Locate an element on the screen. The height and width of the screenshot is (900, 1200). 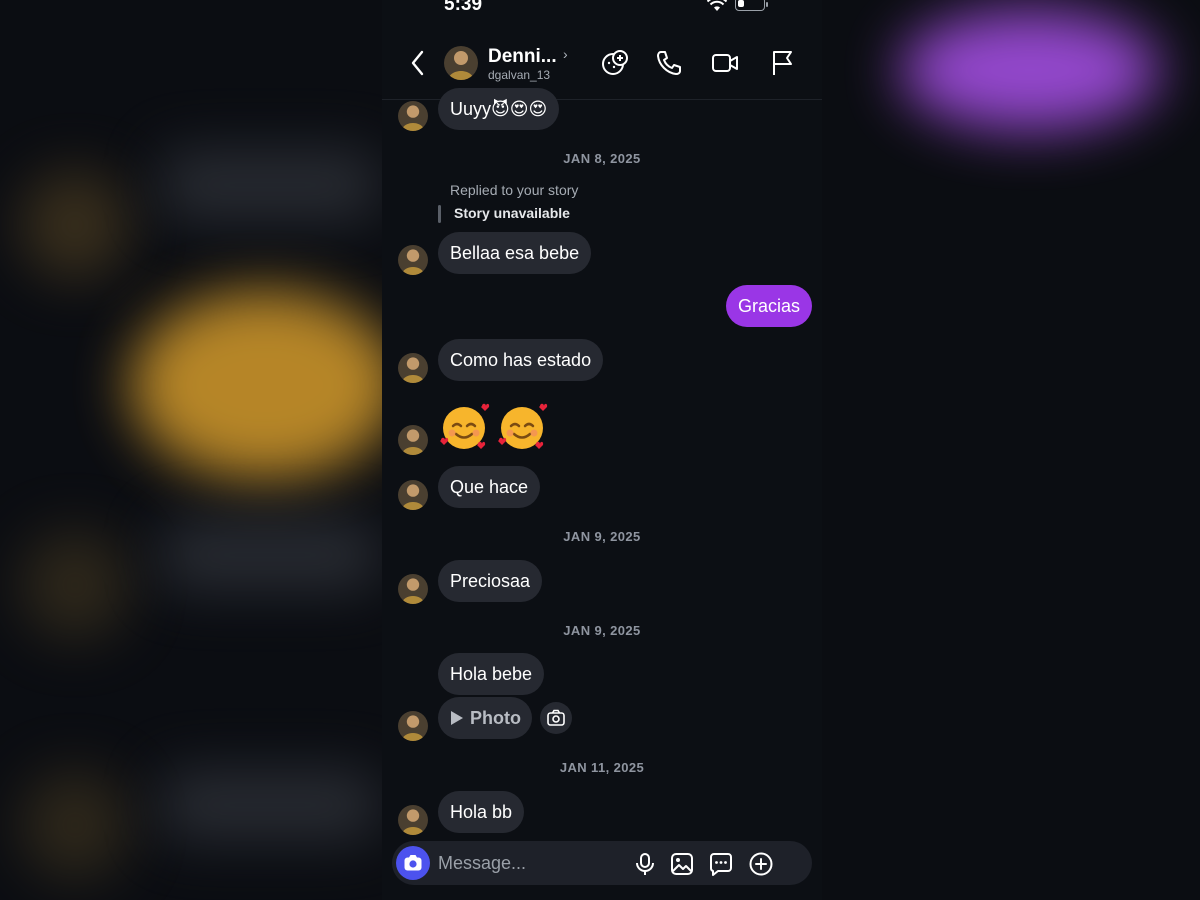
message-input is located at coordinates (533, 863).